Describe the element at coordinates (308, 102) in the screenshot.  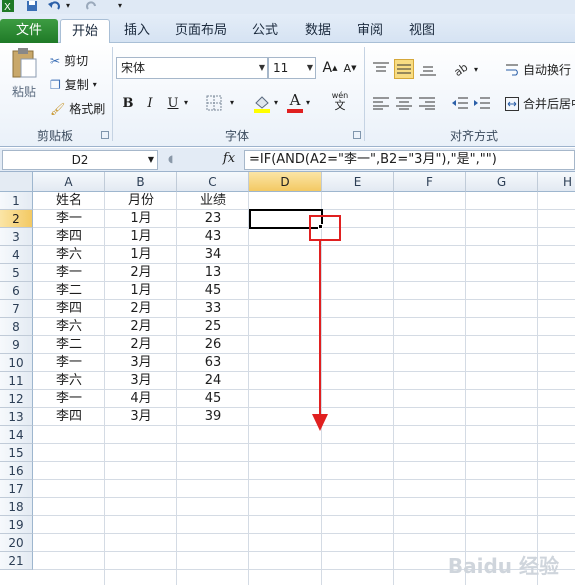
I see `font-color-dropdown-icon: ▾` at that location.